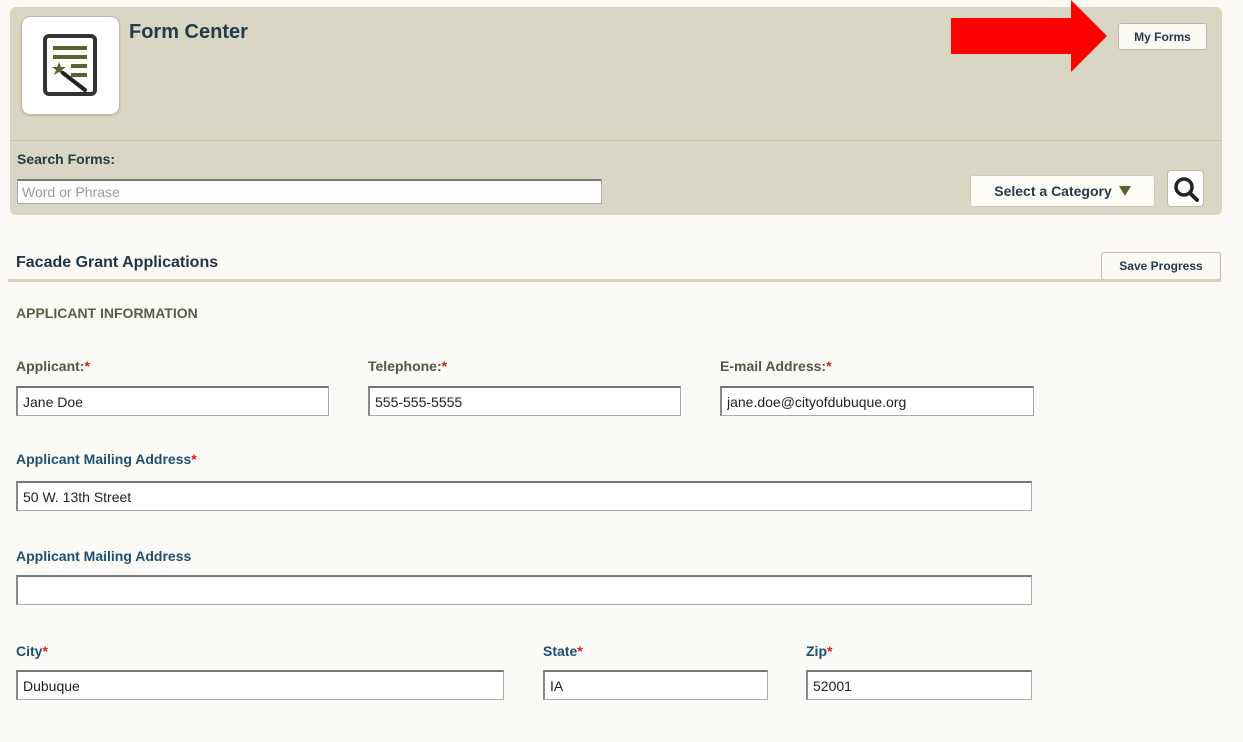 This screenshot has width=1243, height=742. What do you see at coordinates (260, 685) in the screenshot?
I see `city-field` at bounding box center [260, 685].